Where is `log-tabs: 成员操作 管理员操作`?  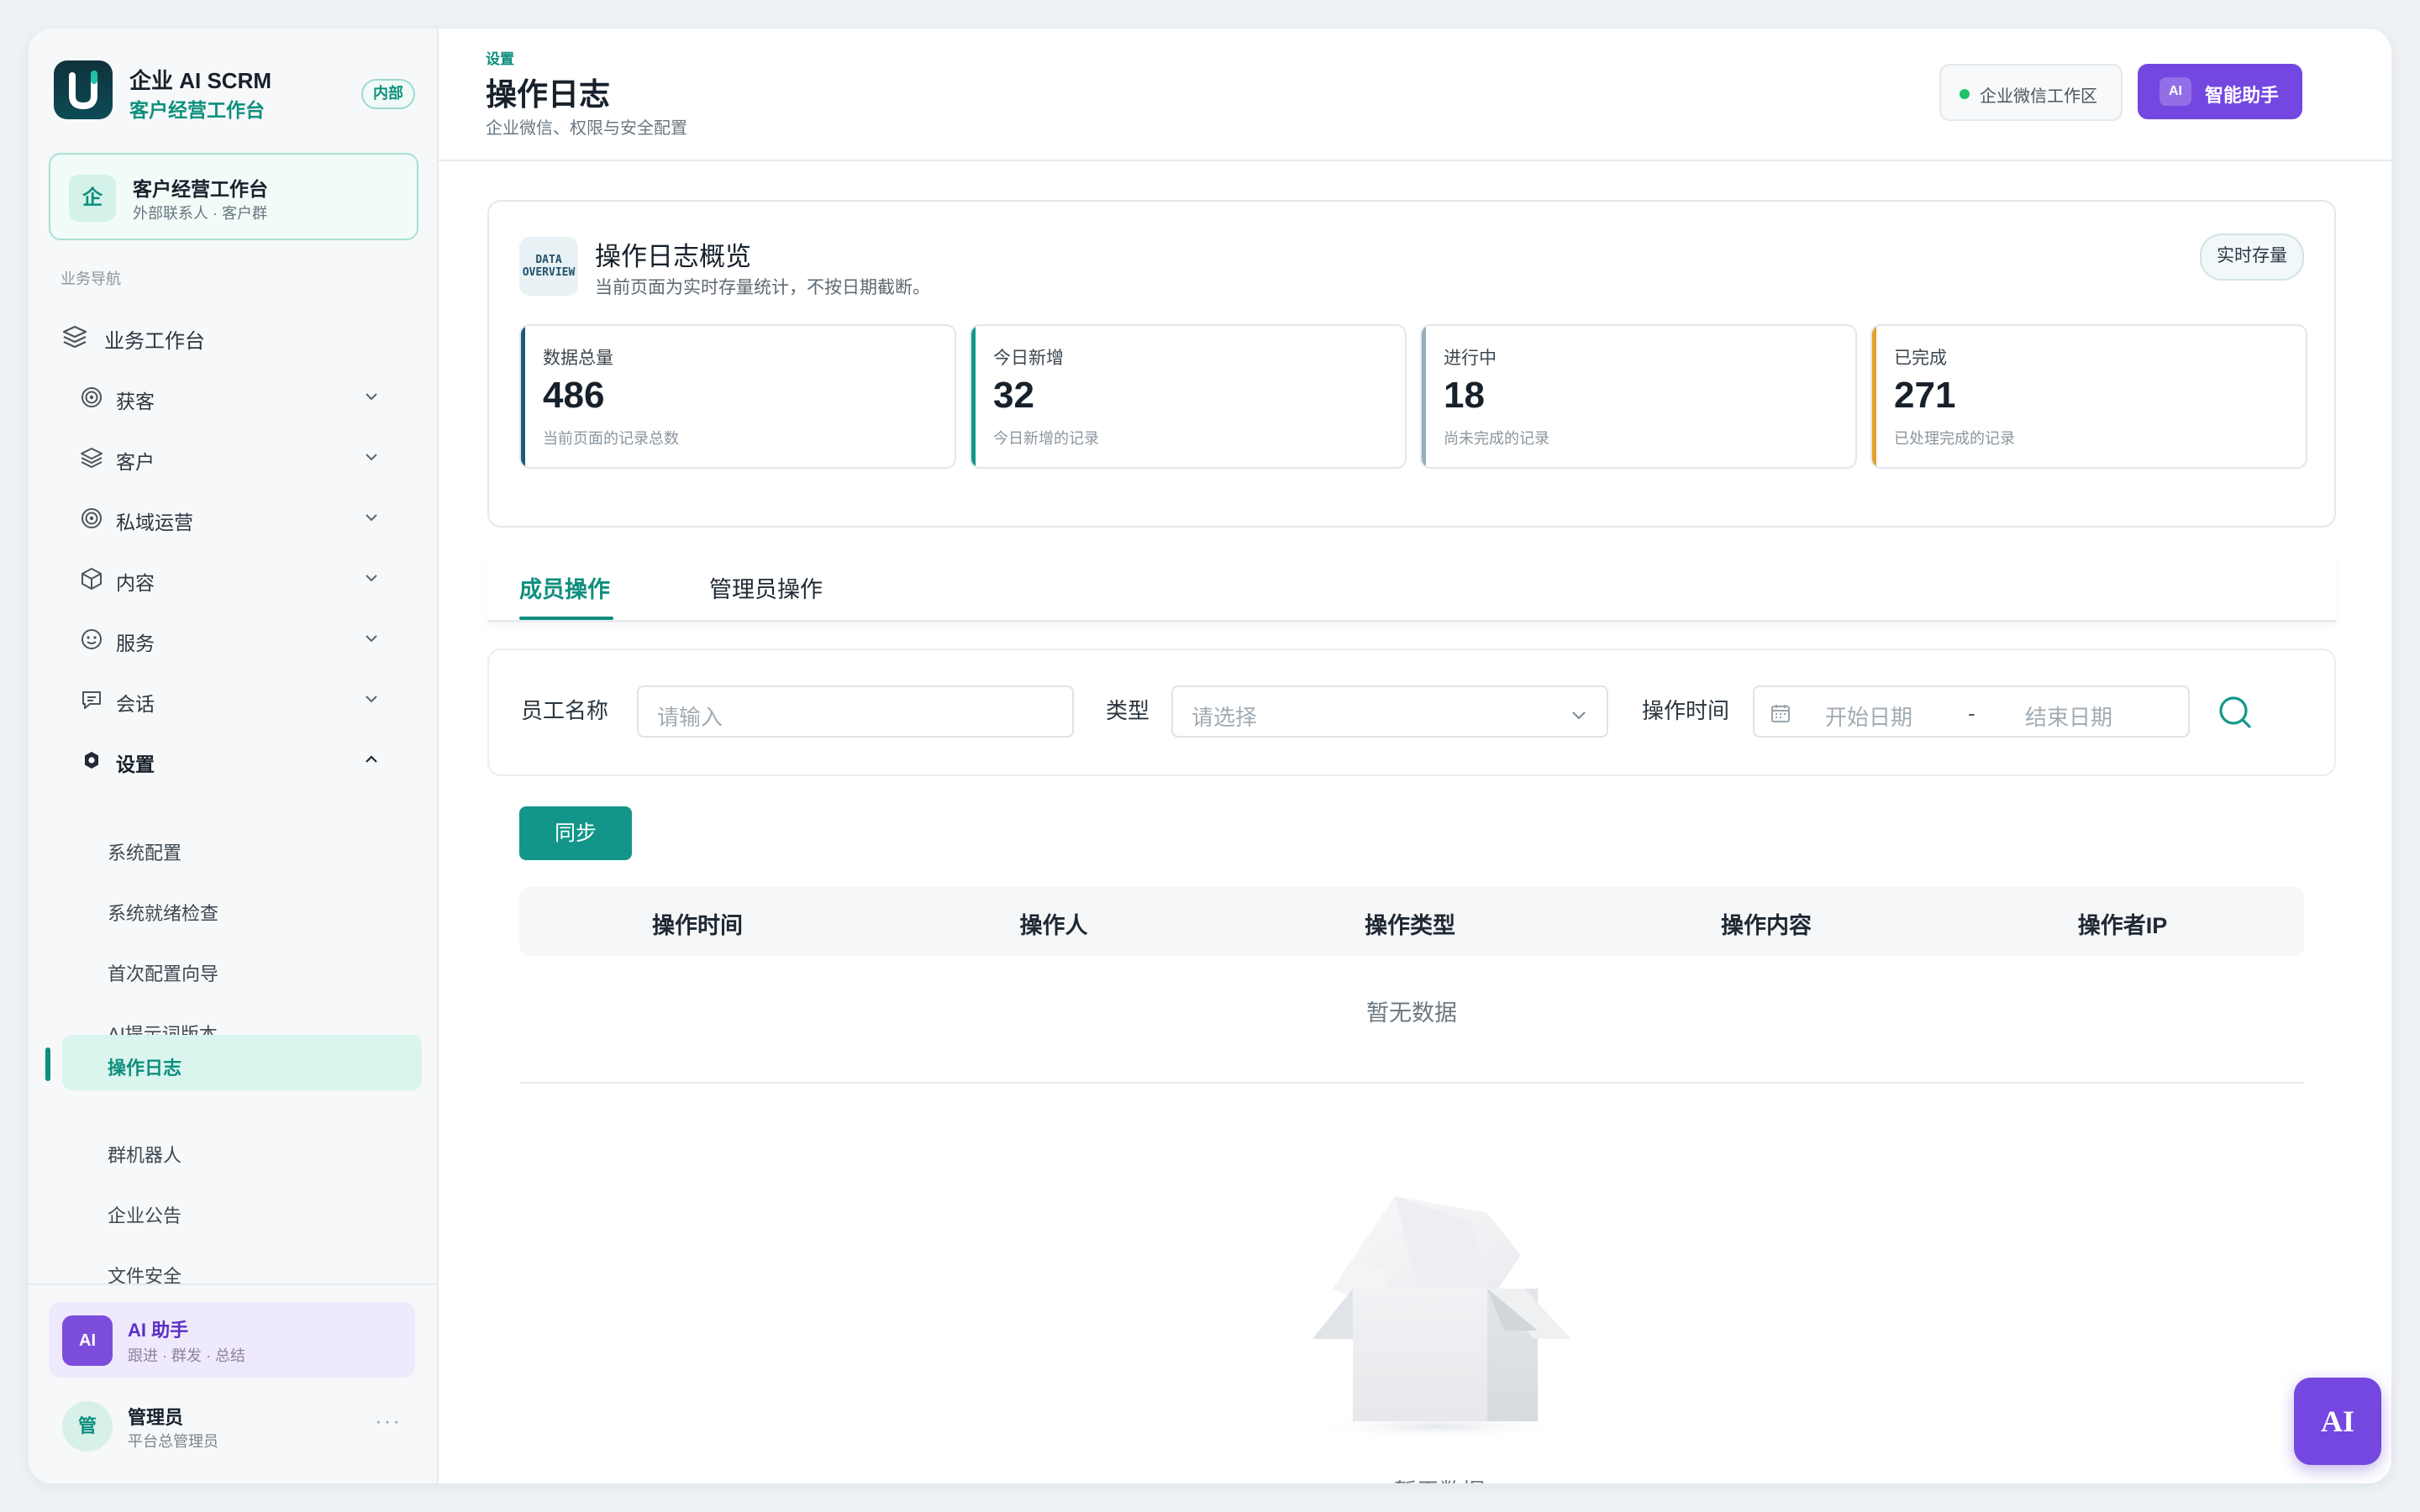
log-tabs: 成员操作 管理员操作 is located at coordinates (1411, 587).